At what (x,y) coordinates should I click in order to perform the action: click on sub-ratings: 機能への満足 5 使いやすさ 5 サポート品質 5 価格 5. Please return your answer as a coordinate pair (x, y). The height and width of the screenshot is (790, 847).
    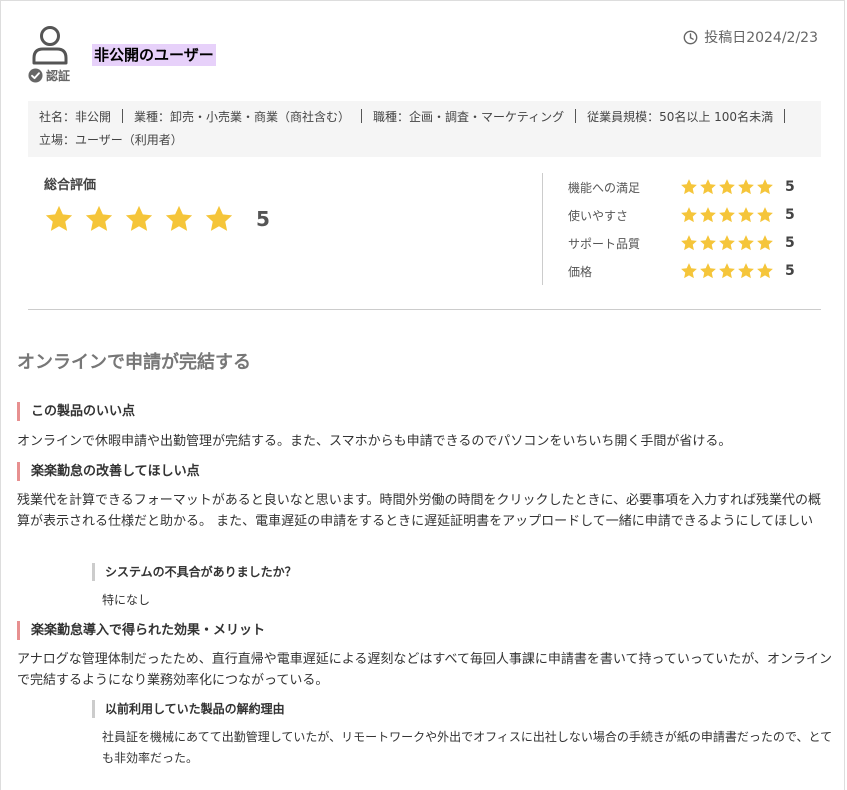
    Looking at the image, I should click on (688, 229).